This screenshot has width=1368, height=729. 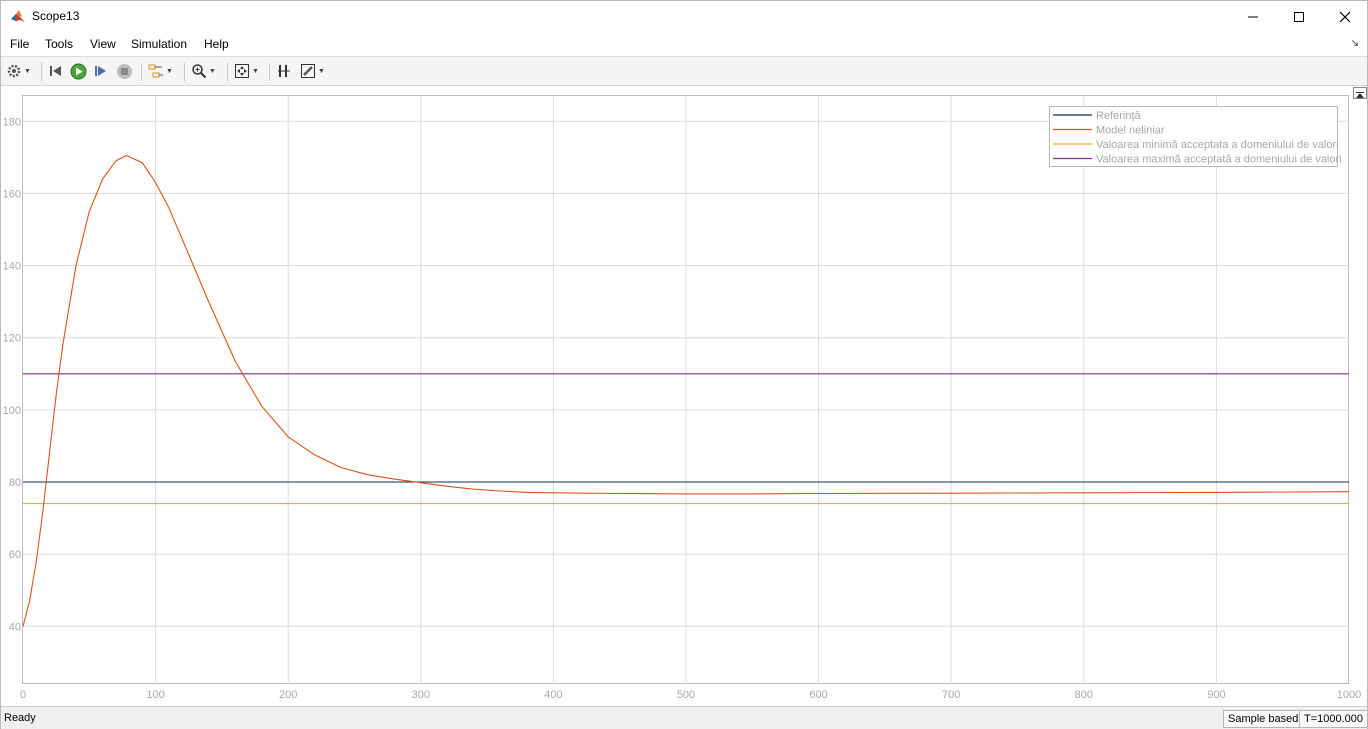 What do you see at coordinates (19, 44) in the screenshot?
I see `menu-file: File` at bounding box center [19, 44].